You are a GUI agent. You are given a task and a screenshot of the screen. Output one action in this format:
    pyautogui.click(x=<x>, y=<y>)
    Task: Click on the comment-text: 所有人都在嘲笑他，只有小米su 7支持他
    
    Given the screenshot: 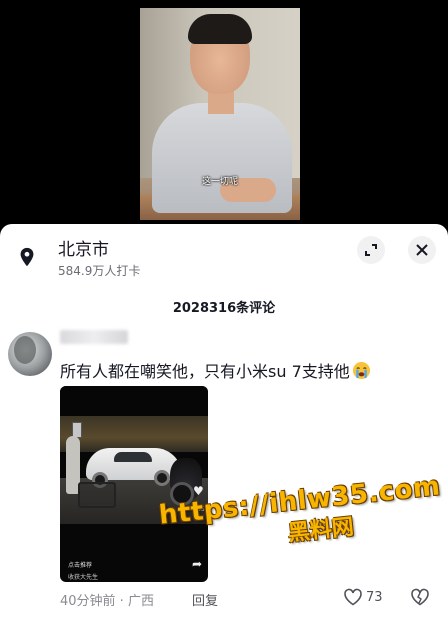 What is the action you would take?
    pyautogui.click(x=205, y=371)
    